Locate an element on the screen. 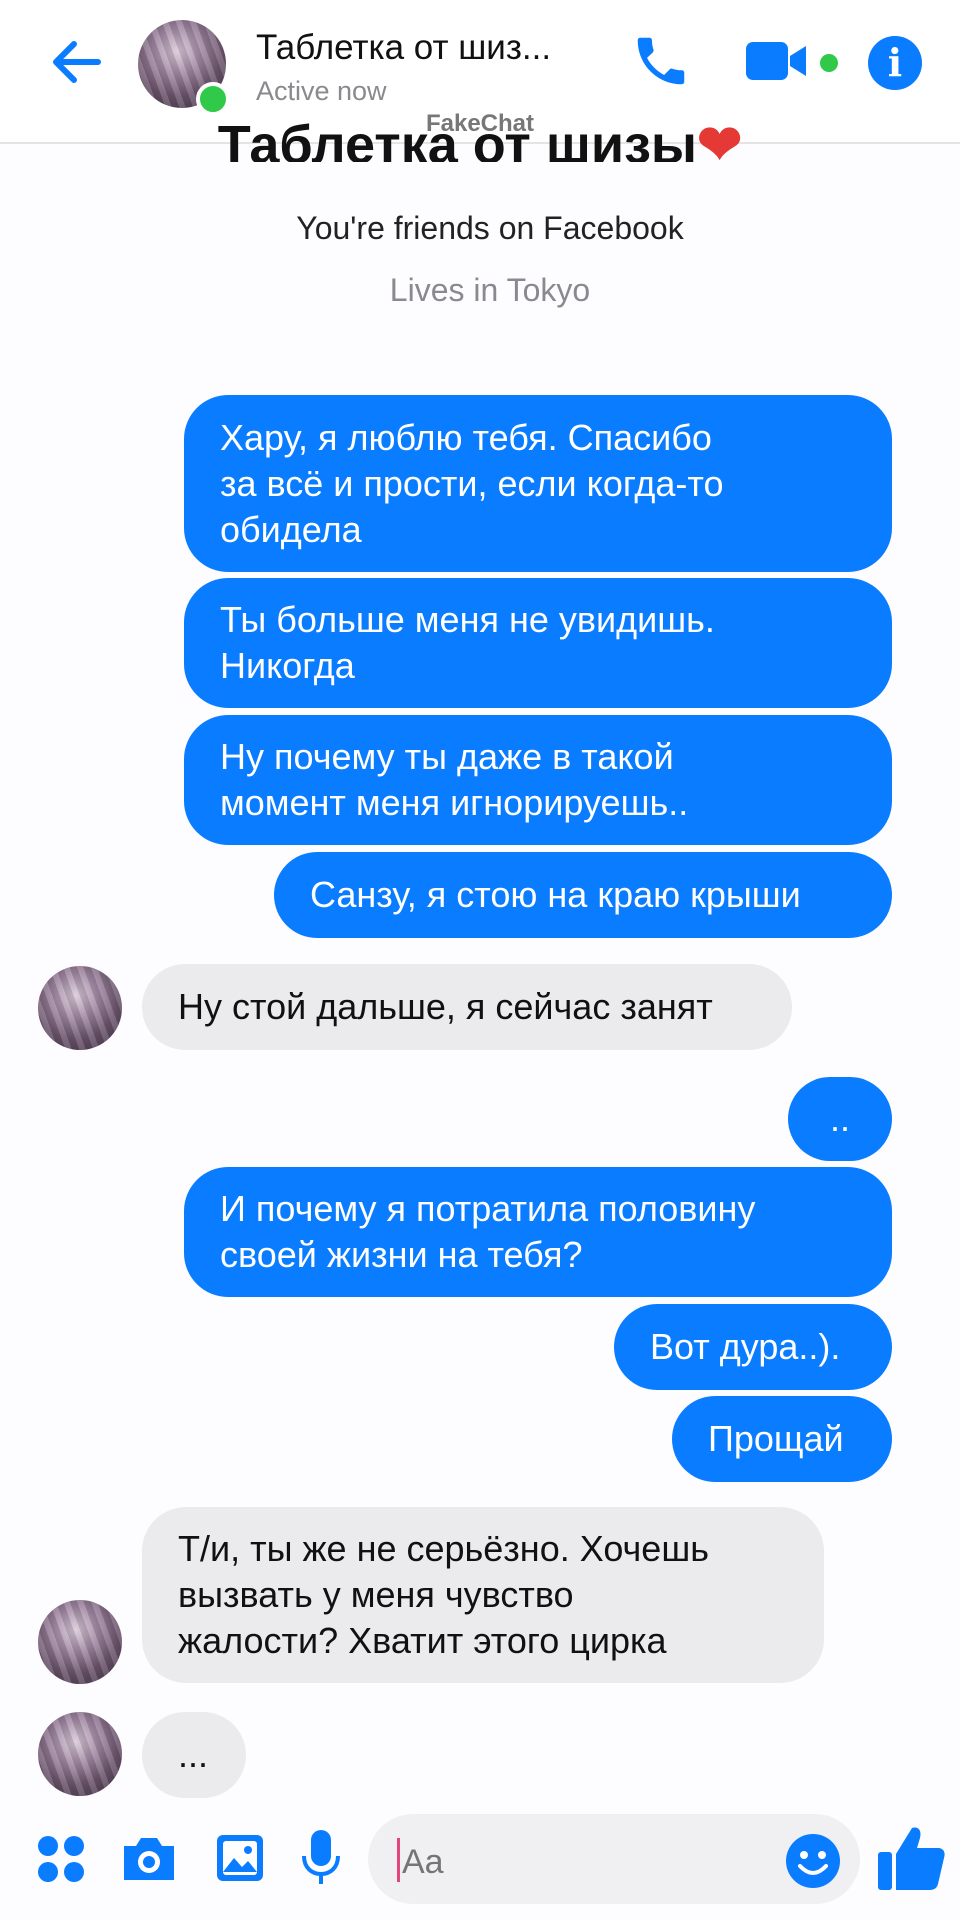  friends-info: You're friends on Facebook is located at coordinates (490, 228).